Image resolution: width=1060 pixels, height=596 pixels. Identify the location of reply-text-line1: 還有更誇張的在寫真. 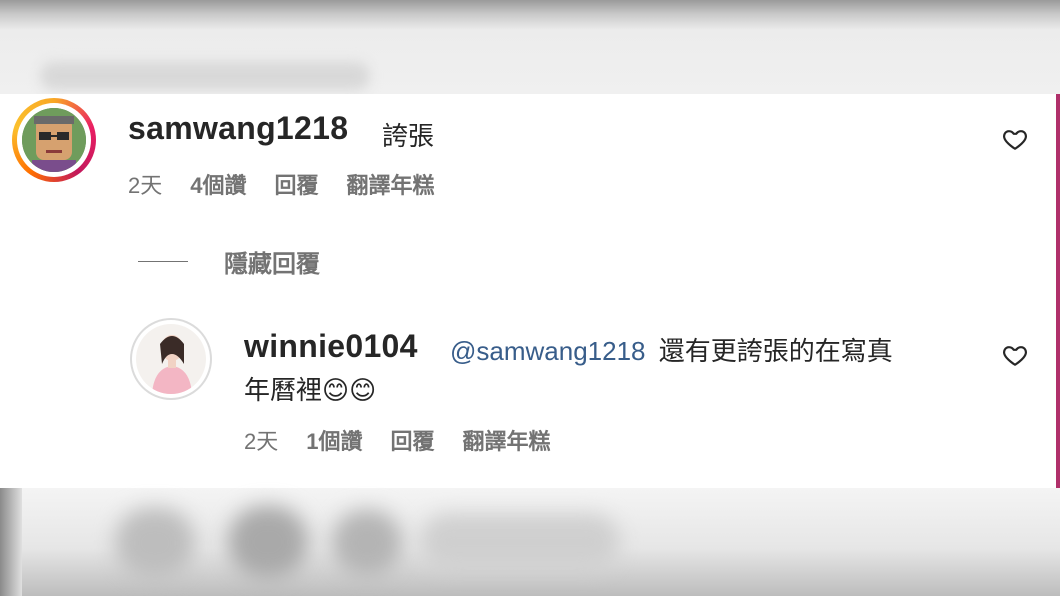
(775, 351).